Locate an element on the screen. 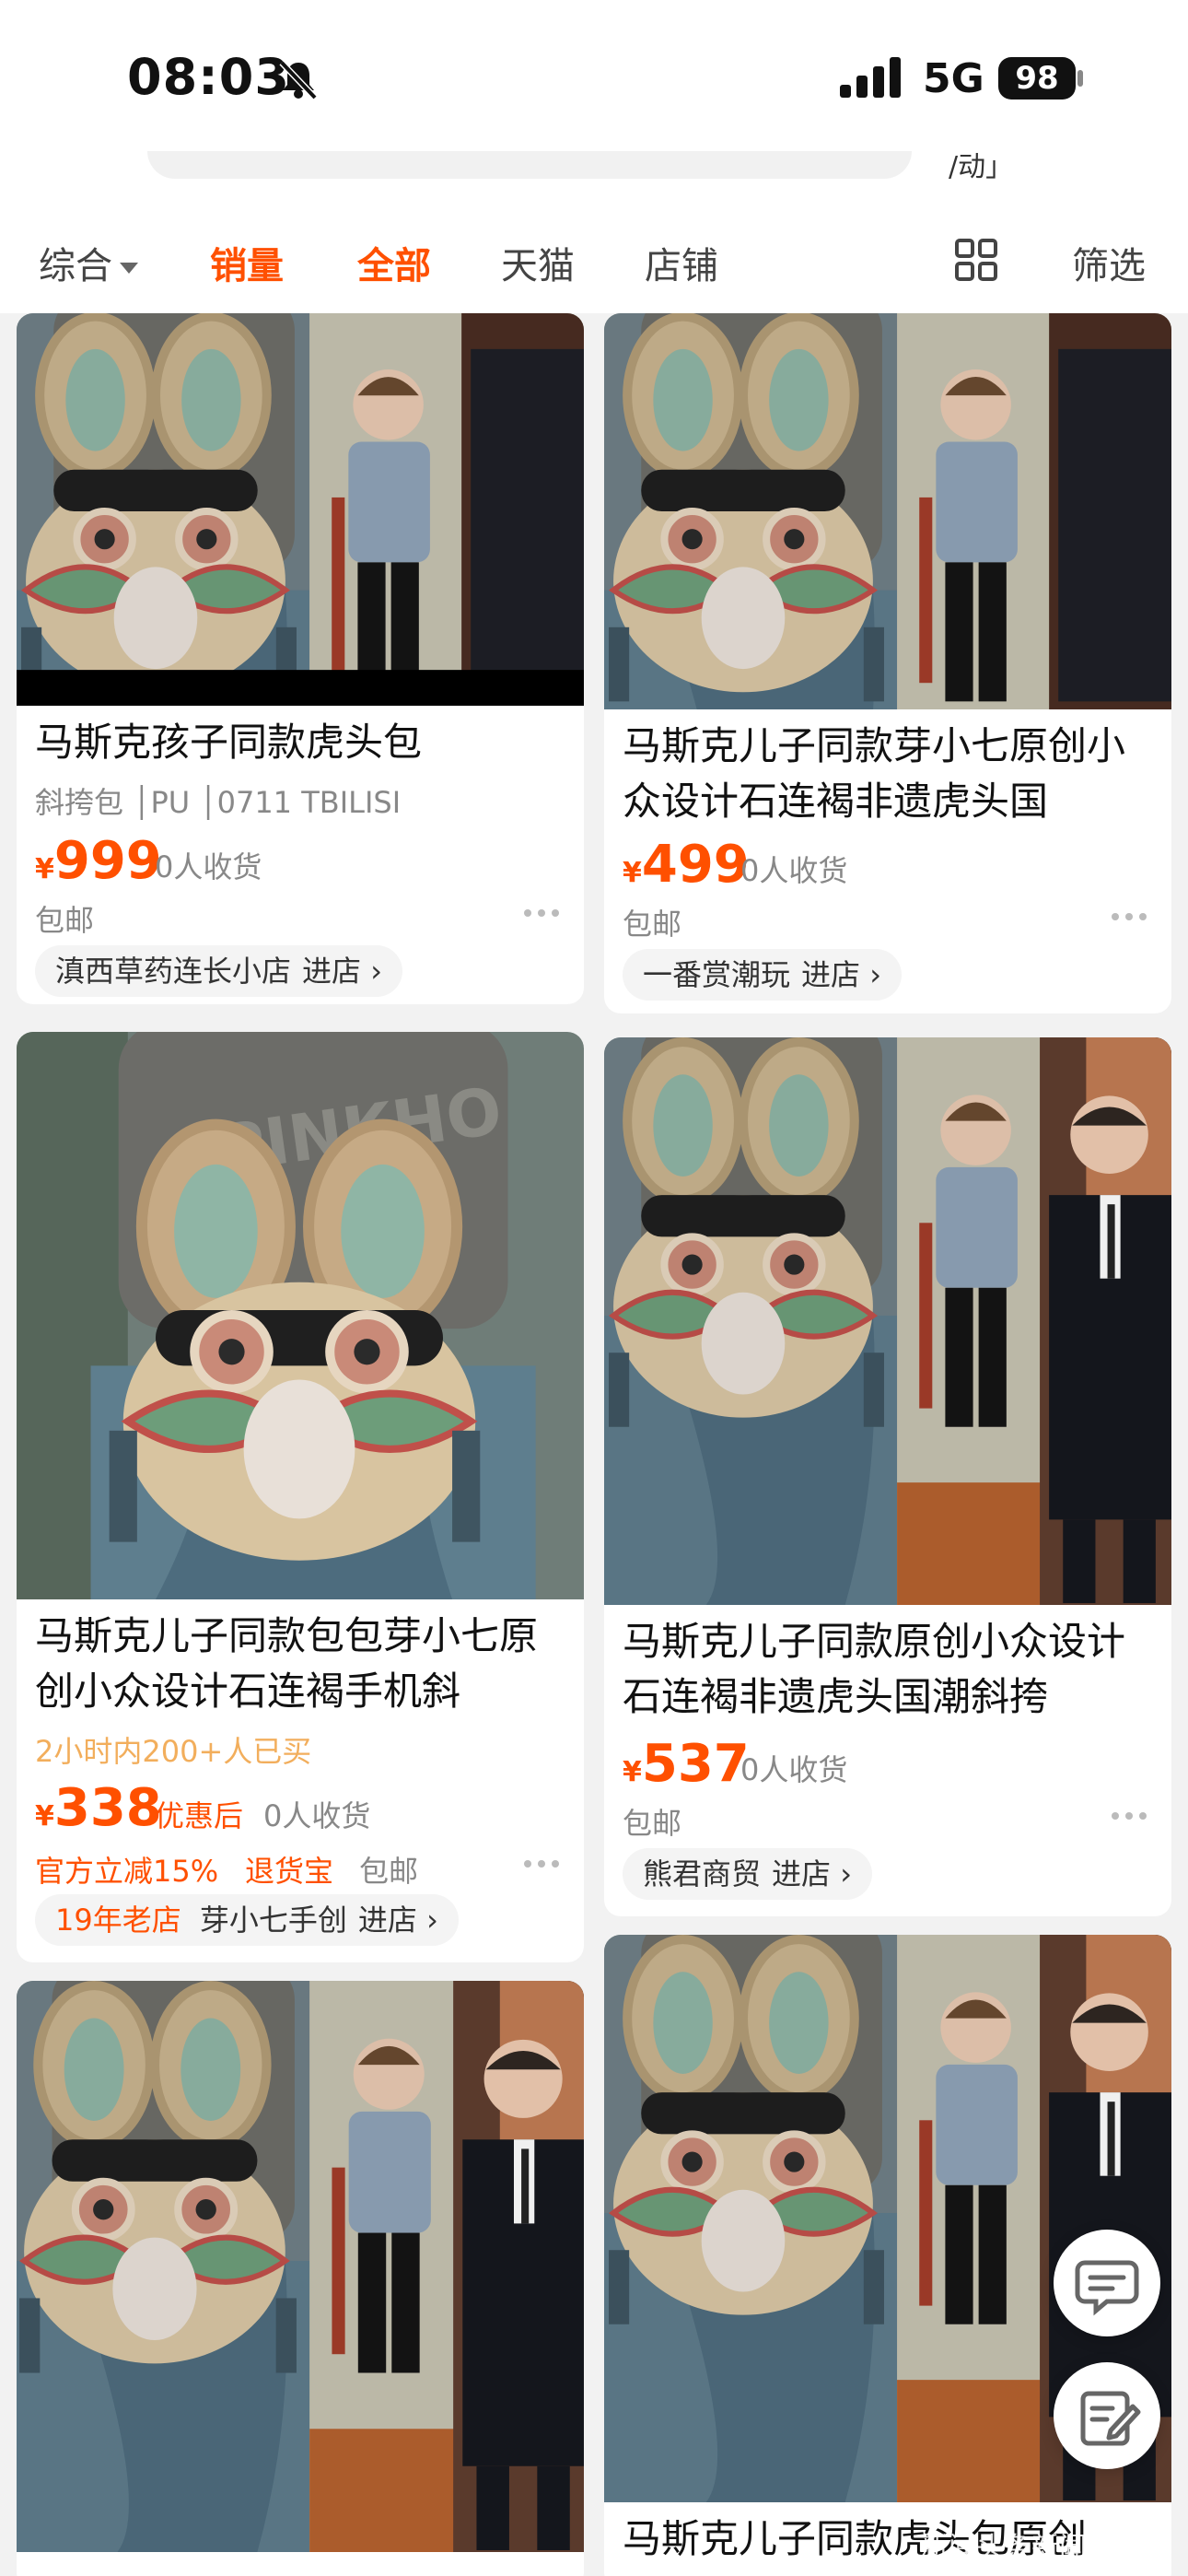  shop-link: 一番赏潮玩 进店 › is located at coordinates (762, 975).